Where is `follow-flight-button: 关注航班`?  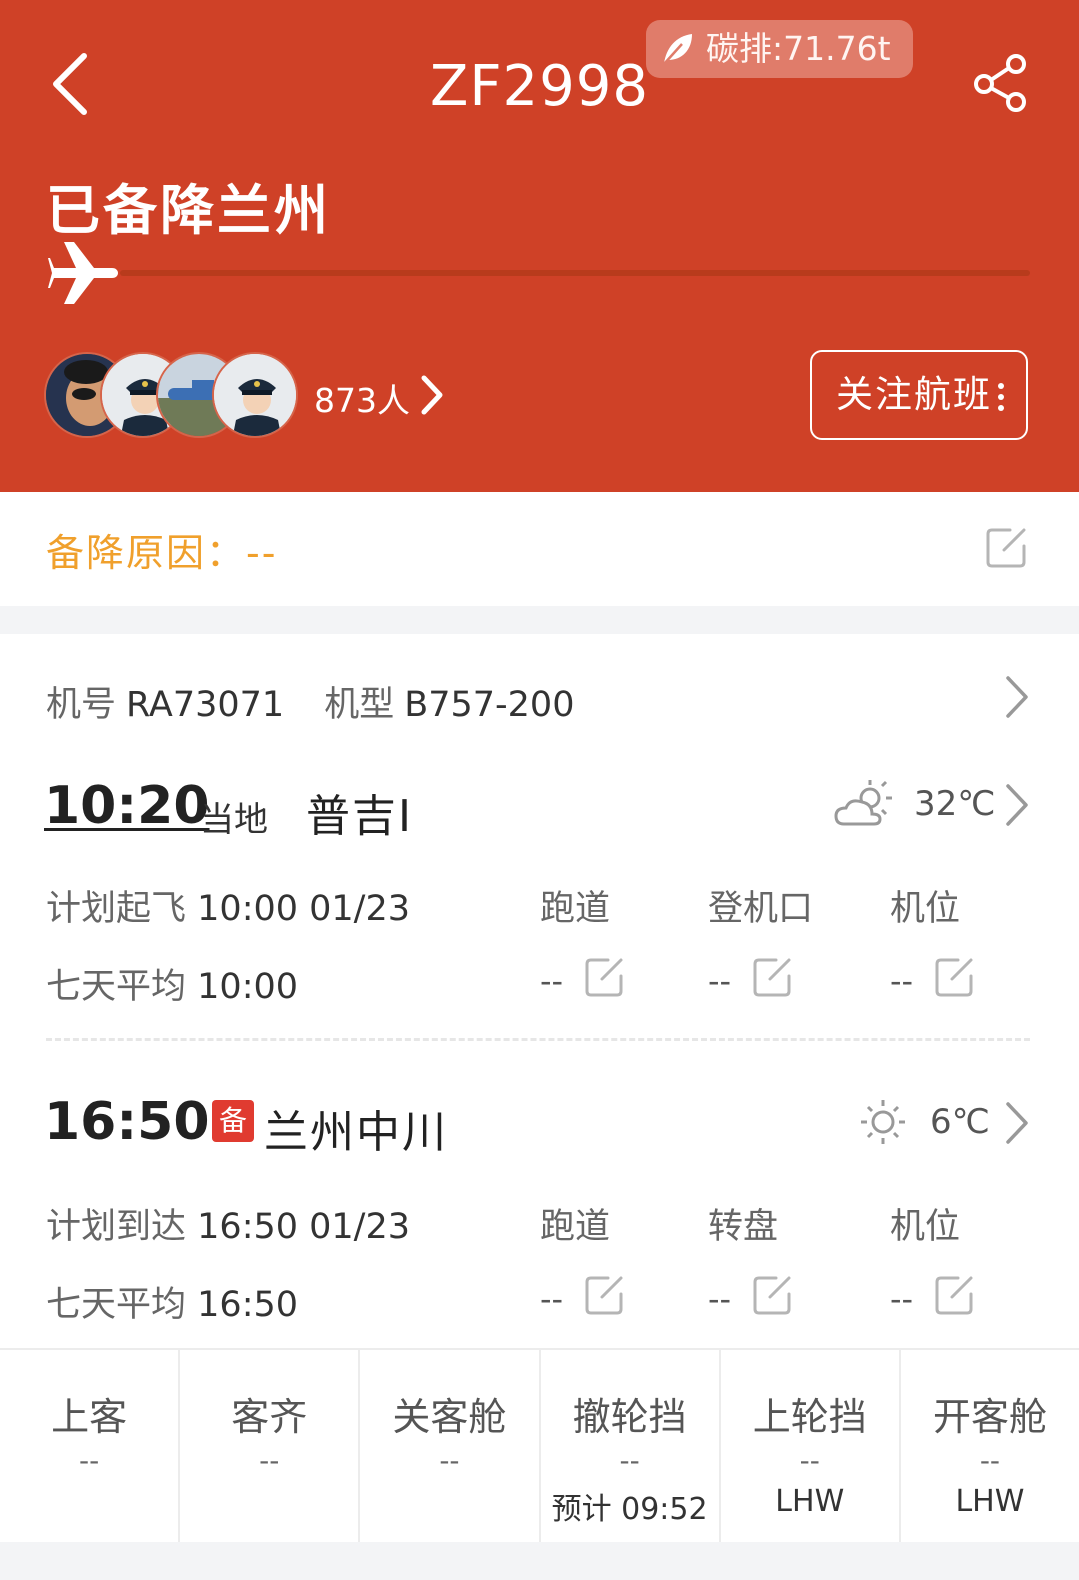
follow-flight-button: 关注航班 is located at coordinates (919, 395).